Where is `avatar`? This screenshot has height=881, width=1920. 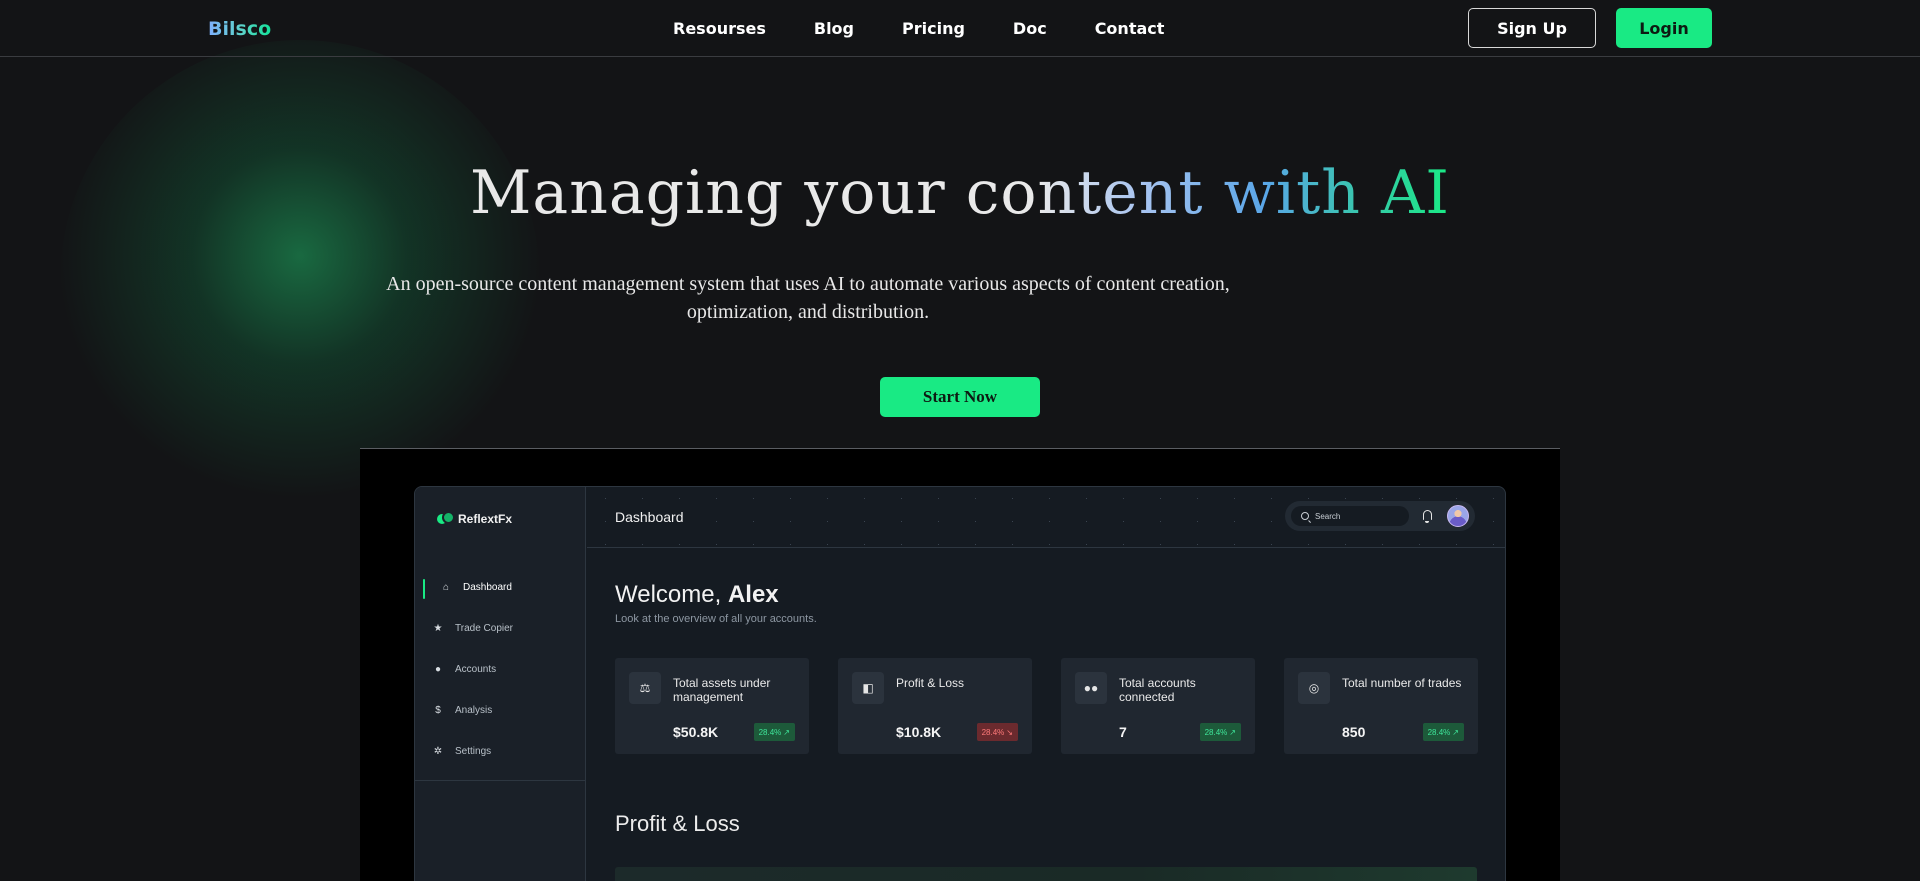 avatar is located at coordinates (1458, 516).